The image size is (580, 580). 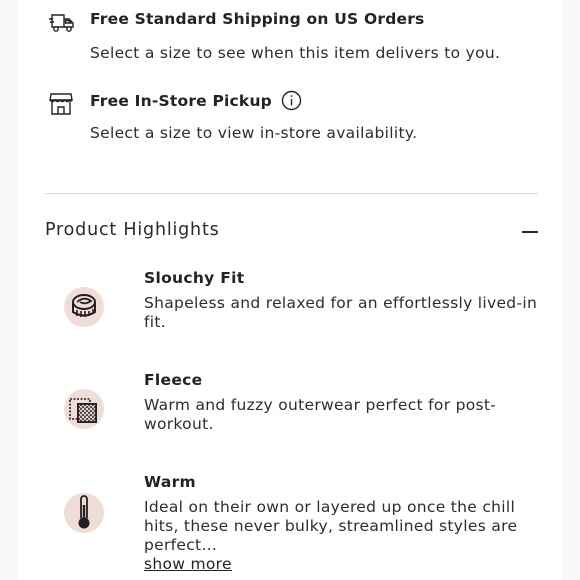 I want to click on product-highlights-toggle: Product Highlights, so click(x=291, y=232).